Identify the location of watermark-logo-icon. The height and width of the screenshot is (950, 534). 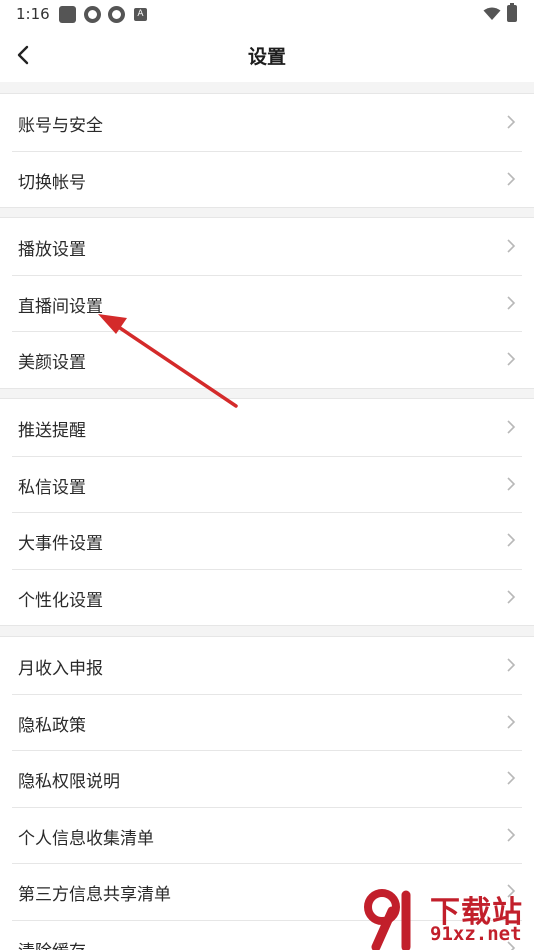
(387, 919).